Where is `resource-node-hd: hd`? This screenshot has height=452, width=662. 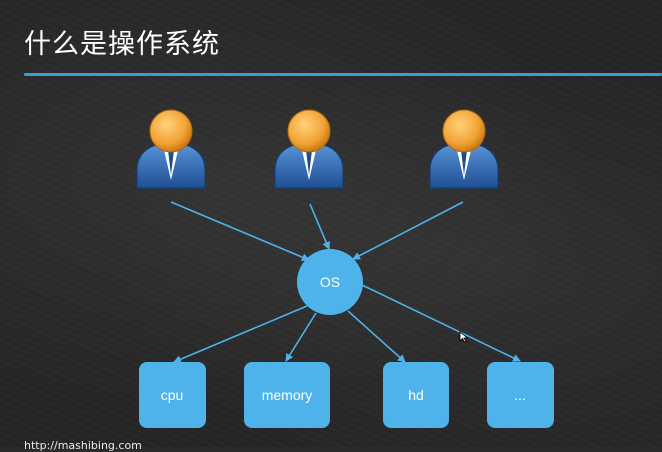 resource-node-hd: hd is located at coordinates (416, 395).